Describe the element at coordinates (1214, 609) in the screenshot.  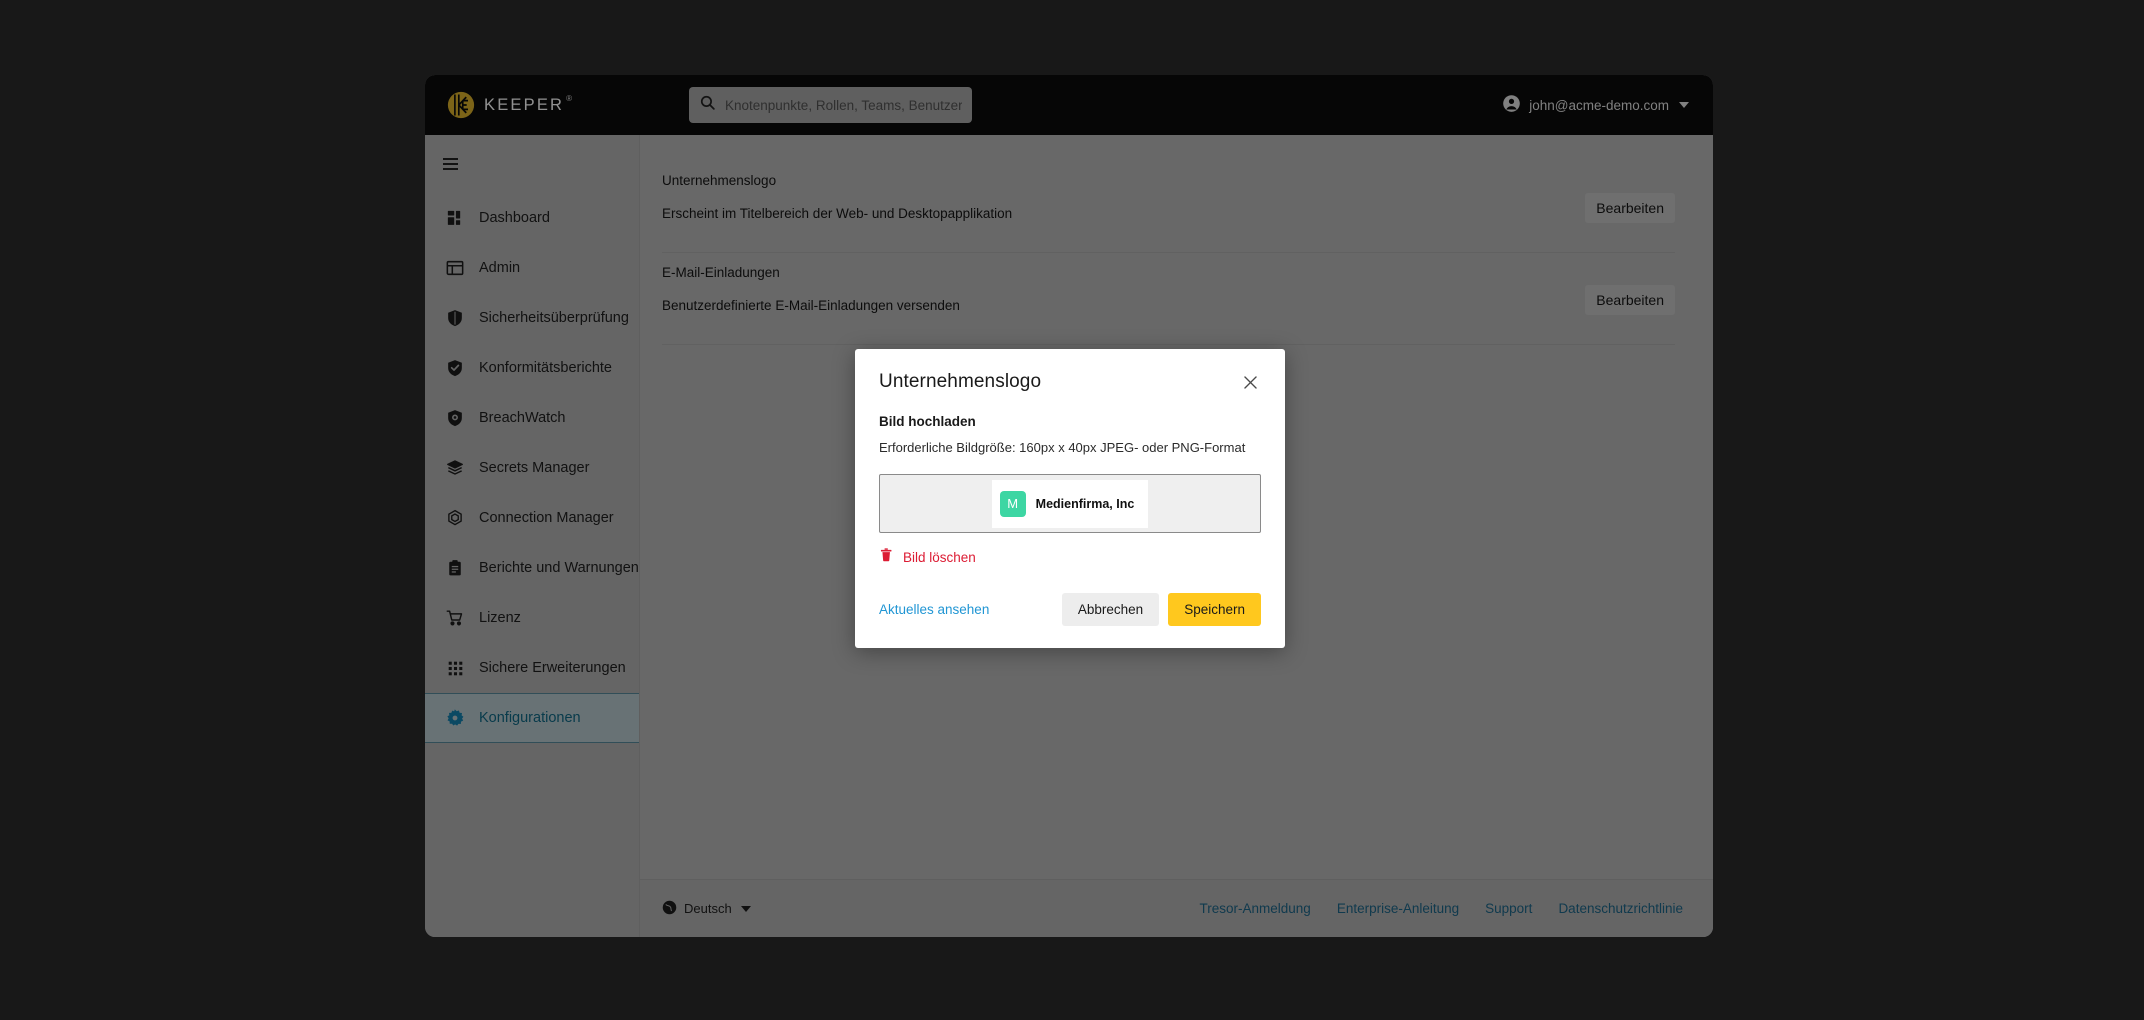
I see `save-button: Speichern` at that location.